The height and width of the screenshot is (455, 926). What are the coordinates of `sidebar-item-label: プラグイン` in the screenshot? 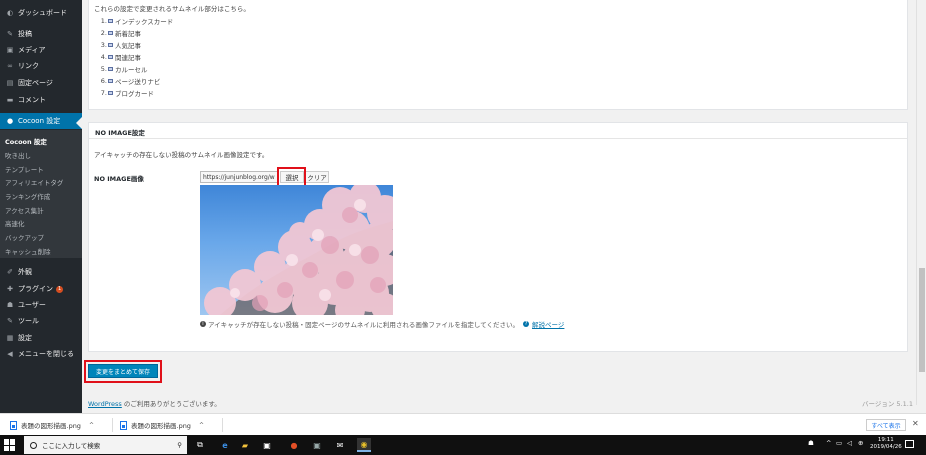 It's located at (35, 289).